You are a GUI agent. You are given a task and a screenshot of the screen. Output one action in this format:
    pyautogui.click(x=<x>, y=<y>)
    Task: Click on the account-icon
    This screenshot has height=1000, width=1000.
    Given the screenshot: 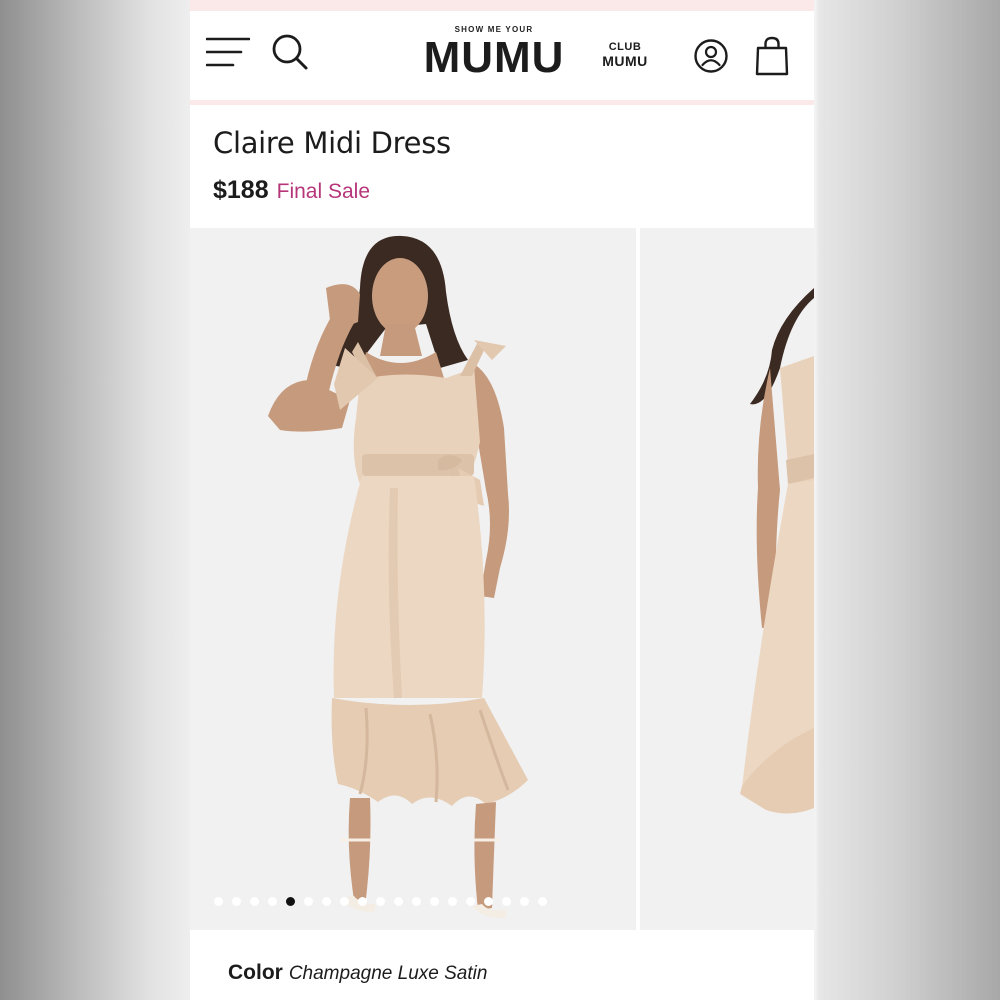 What is the action you would take?
    pyautogui.click(x=711, y=56)
    